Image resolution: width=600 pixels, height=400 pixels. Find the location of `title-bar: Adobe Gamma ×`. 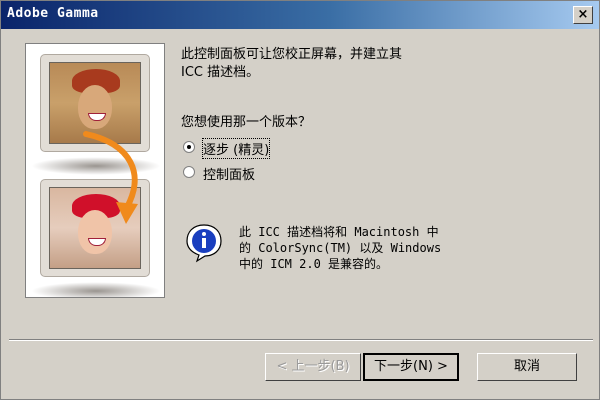

title-bar: Adobe Gamma × is located at coordinates (300, 15).